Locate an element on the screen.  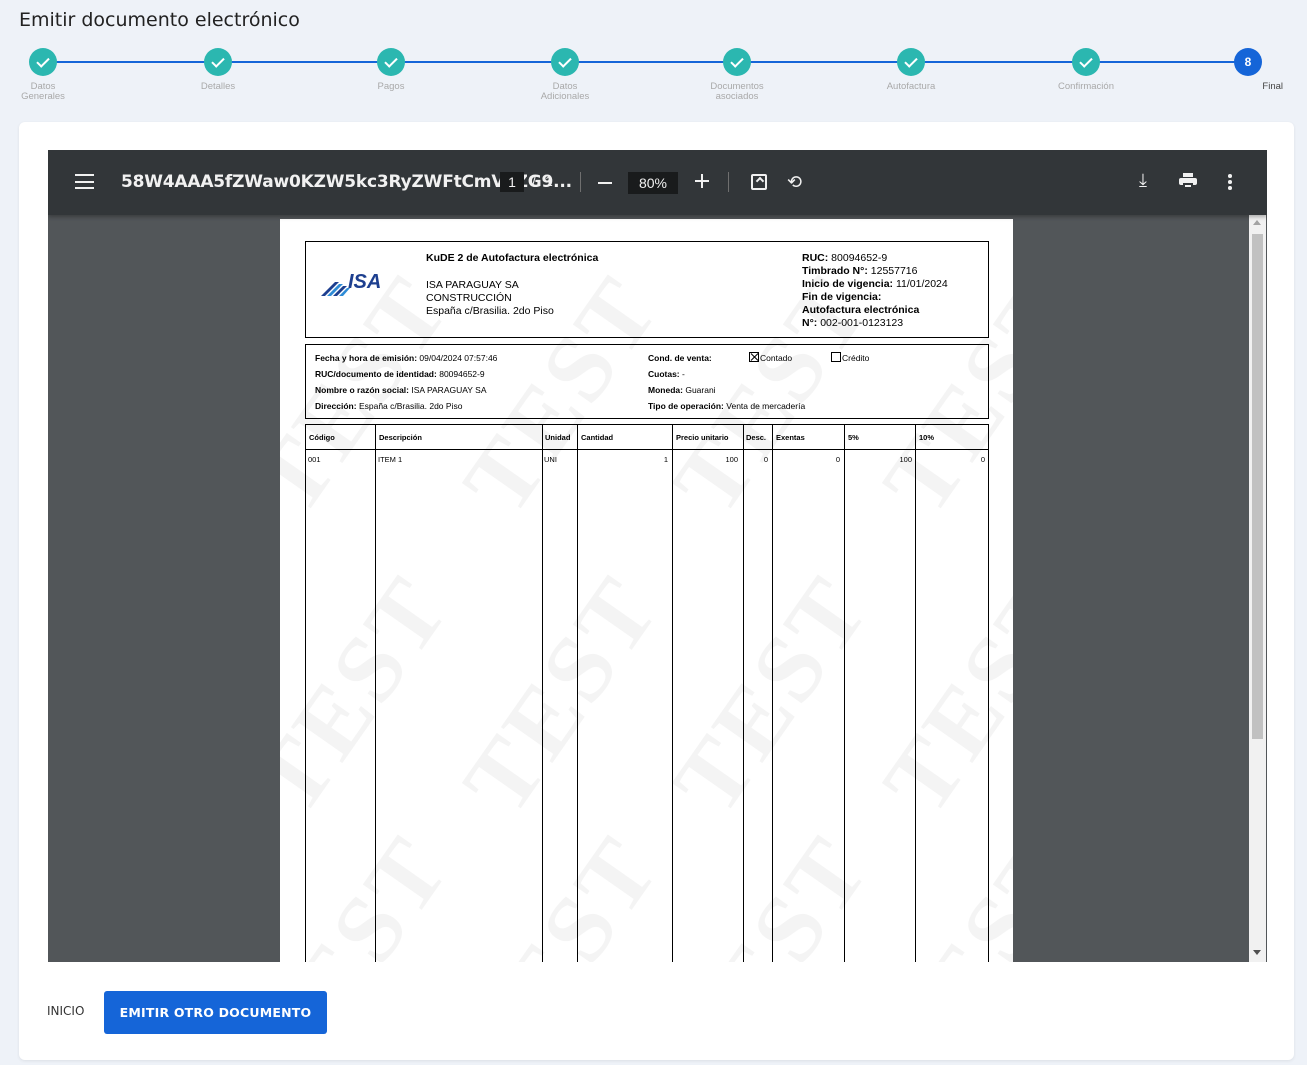
step-number-badge: 8 is located at coordinates (1248, 62).